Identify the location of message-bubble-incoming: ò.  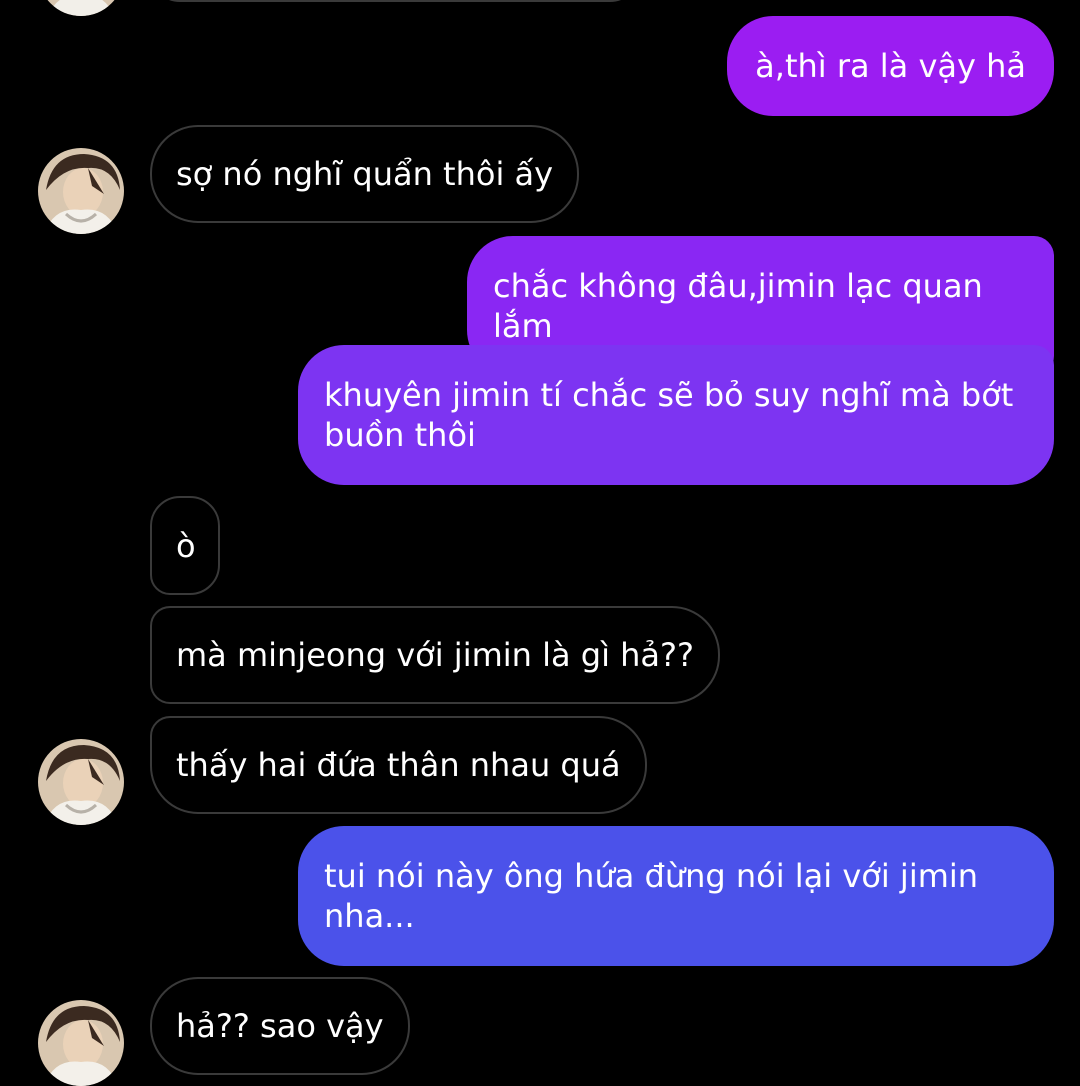
(185, 545).